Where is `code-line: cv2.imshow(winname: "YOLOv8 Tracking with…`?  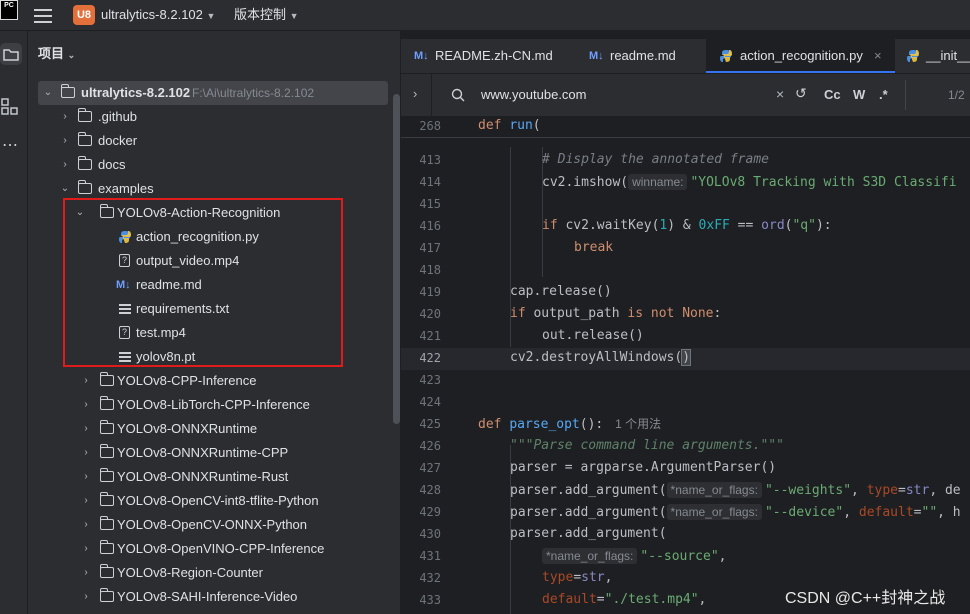 code-line: cv2.imshow(winname: "YOLOv8 Tracking with… is located at coordinates (749, 182).